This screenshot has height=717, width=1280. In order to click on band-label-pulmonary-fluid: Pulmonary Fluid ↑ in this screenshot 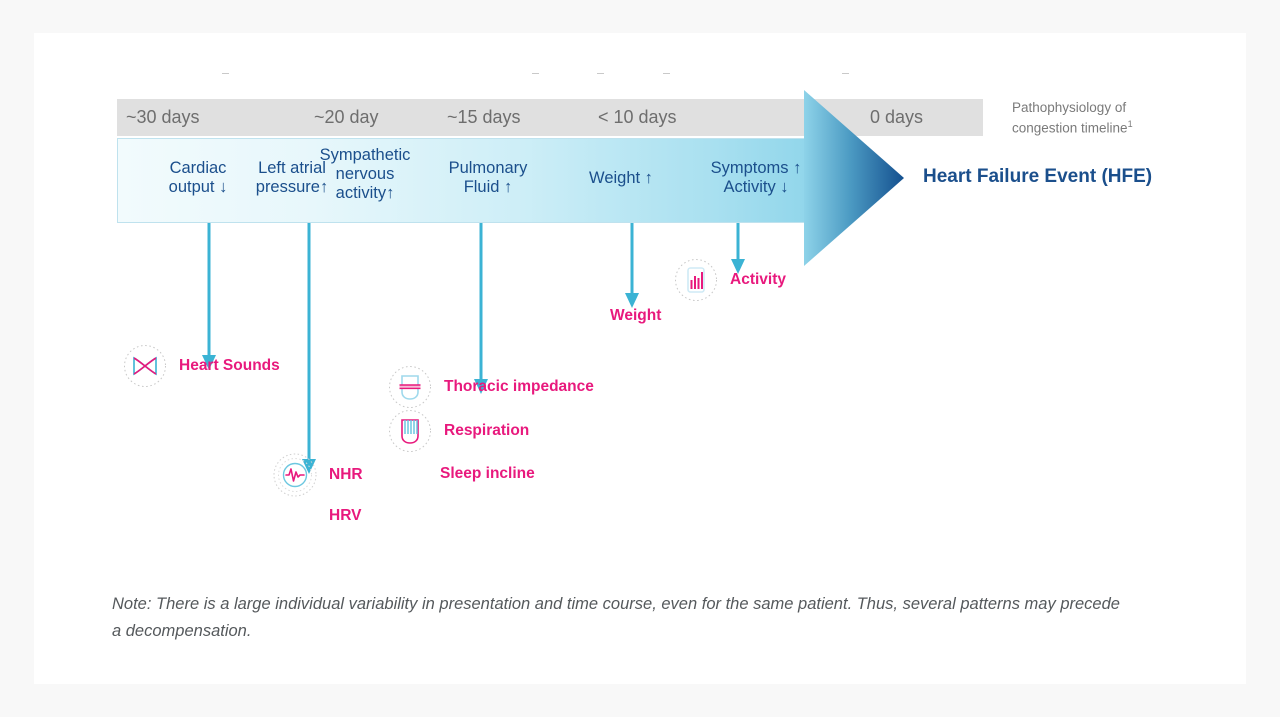, I will do `click(488, 178)`.